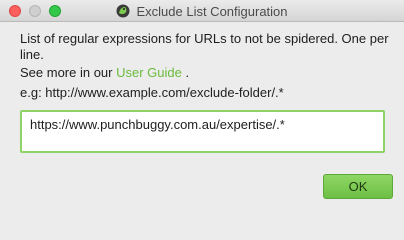  I want to click on title-bar: Exclude List Configuration, so click(202, 11).